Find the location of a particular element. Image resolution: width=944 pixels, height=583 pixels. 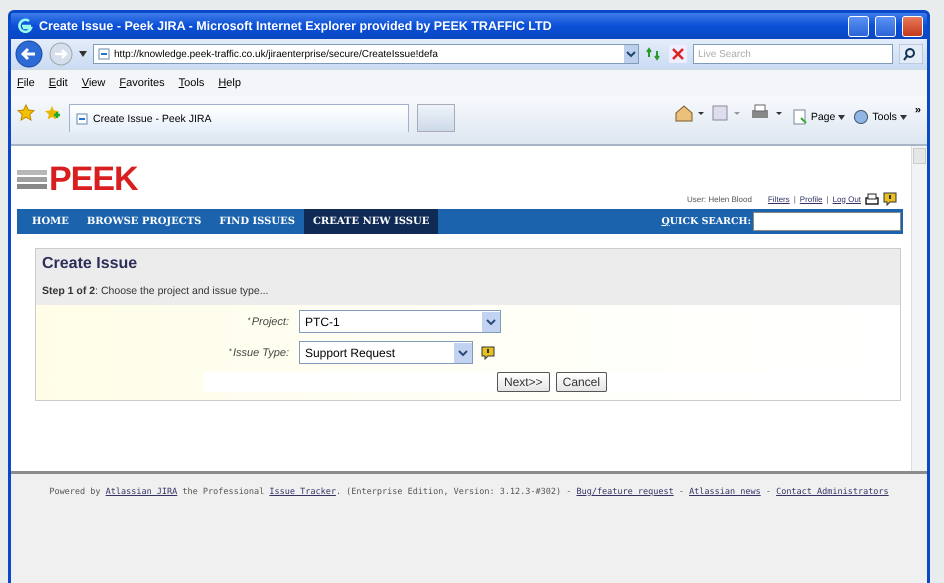

add-favorite-icon is located at coordinates (52, 113).